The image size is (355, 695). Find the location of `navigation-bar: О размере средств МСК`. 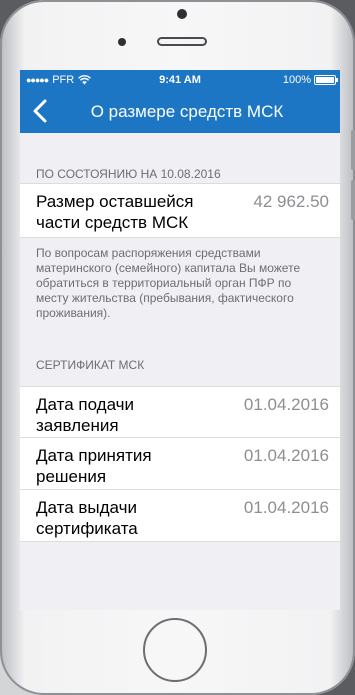

navigation-bar: О размере средств МСК is located at coordinates (180, 111).